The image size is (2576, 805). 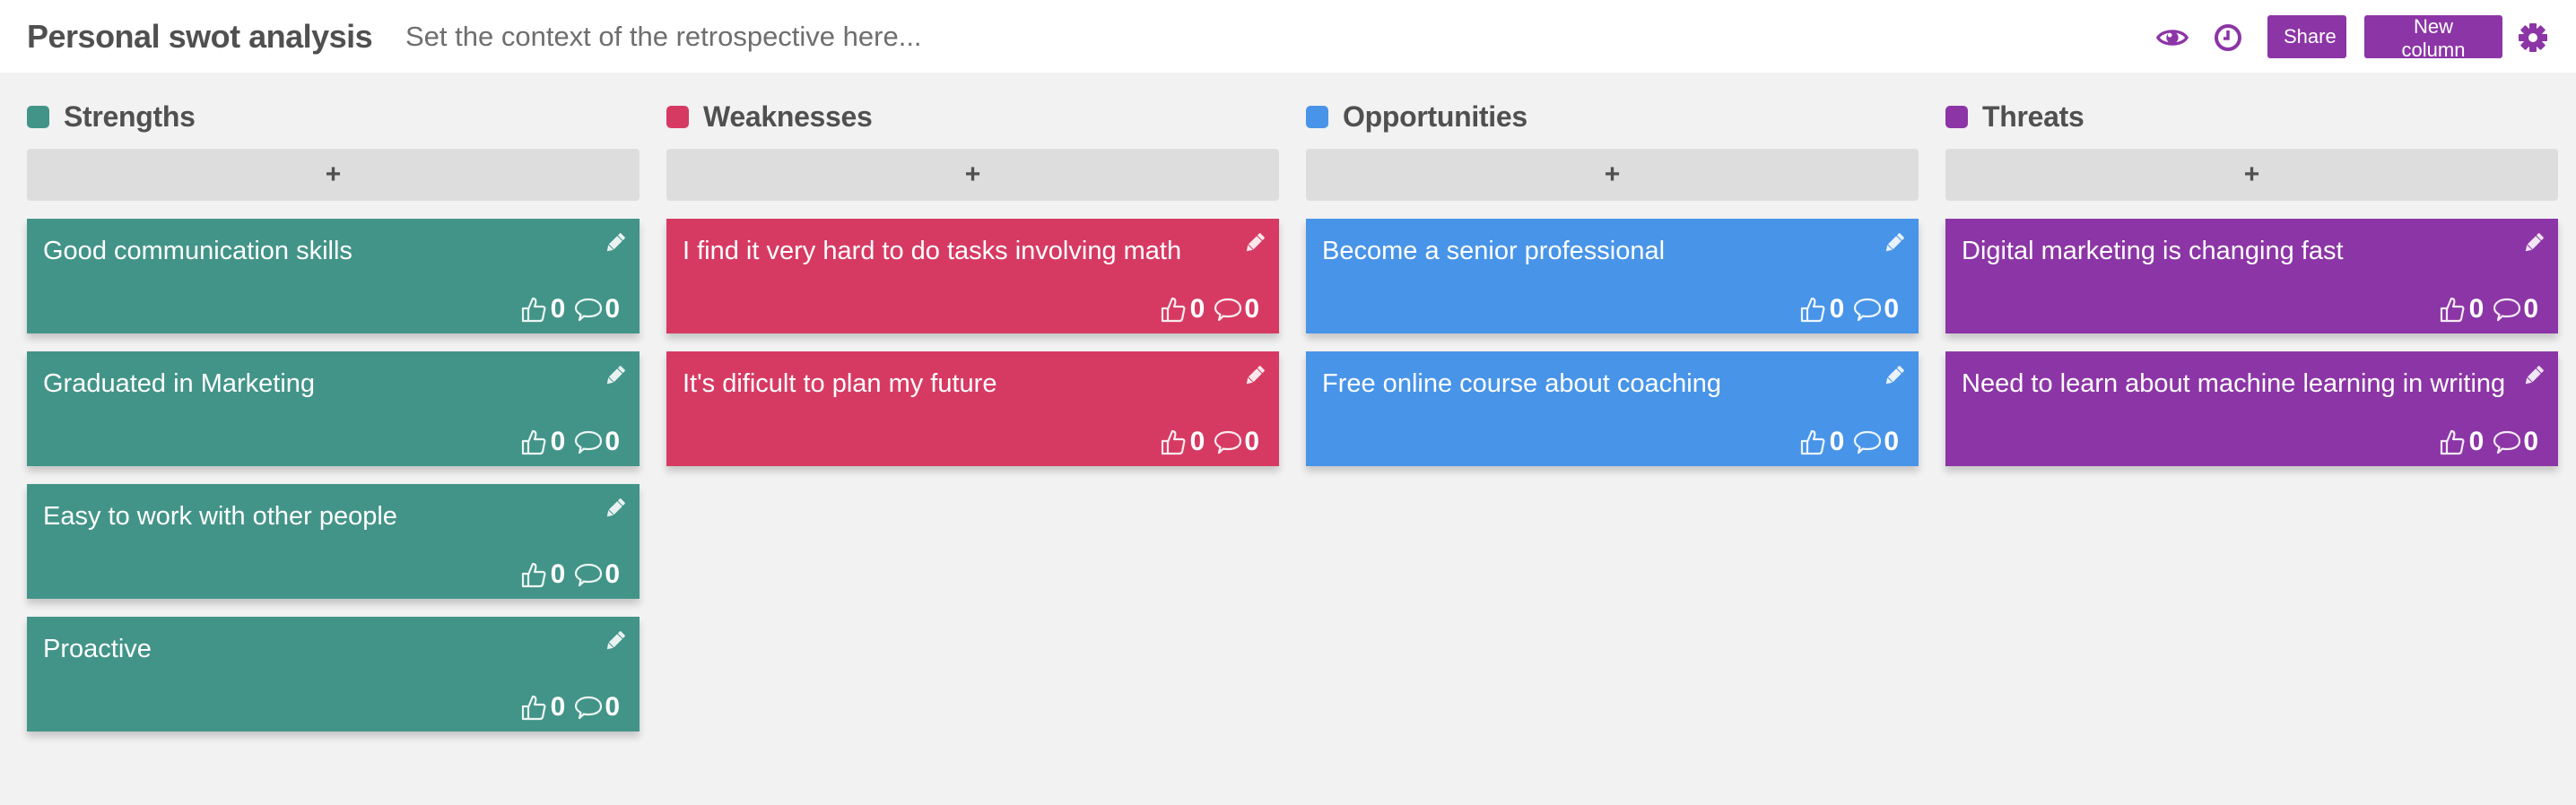 I want to click on card: Become a senior professional 0 0, so click(x=1612, y=276).